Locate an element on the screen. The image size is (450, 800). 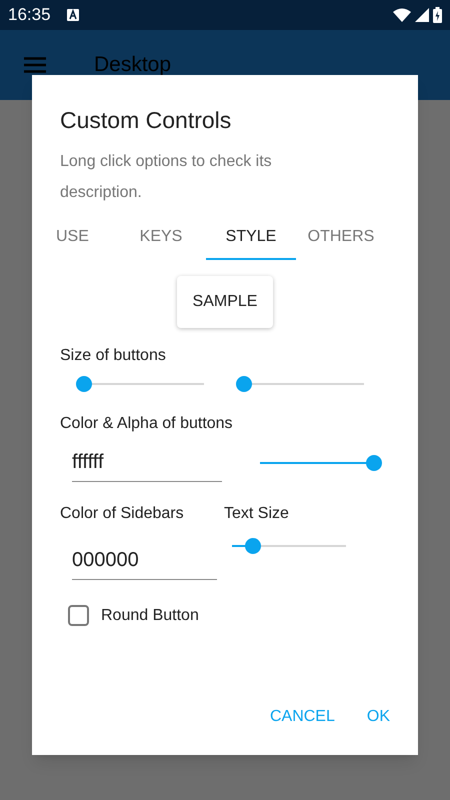
sample-button: SAMPLE is located at coordinates (225, 302).